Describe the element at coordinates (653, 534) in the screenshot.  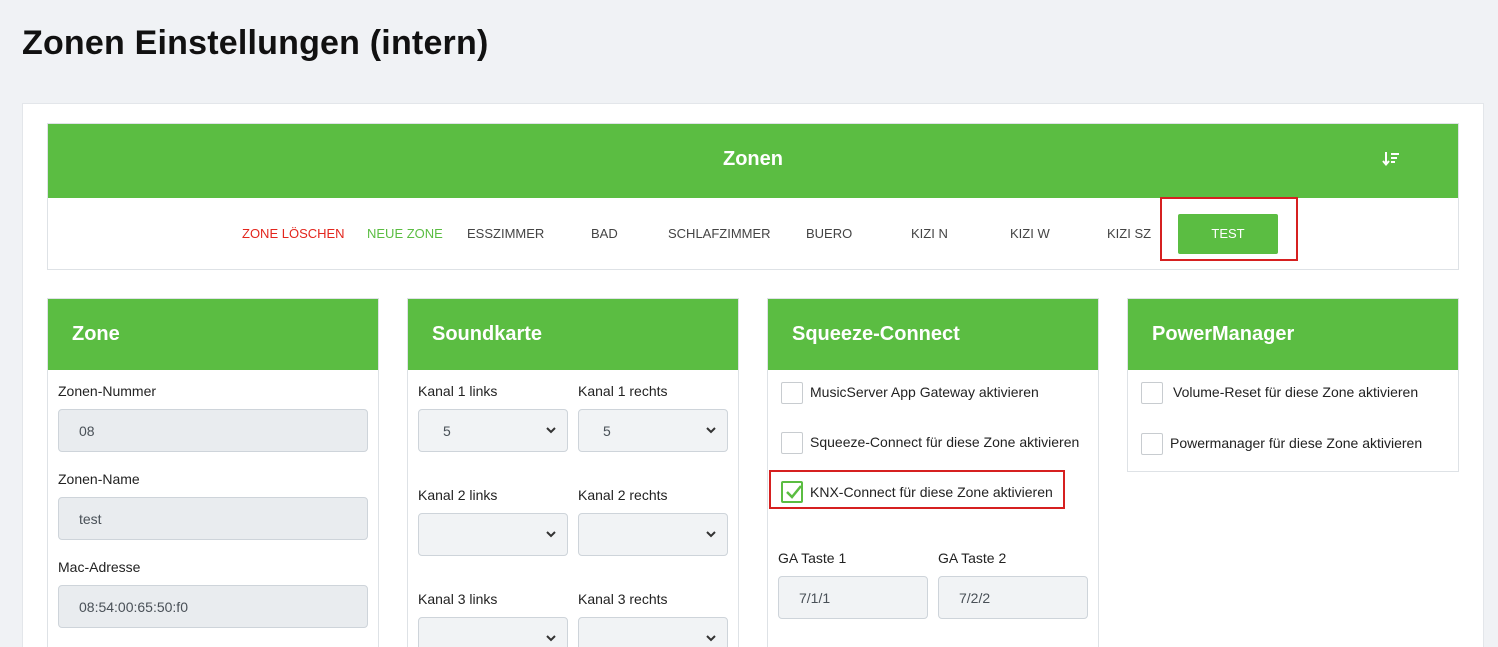
I see `kanal-2-rechts-select` at that location.